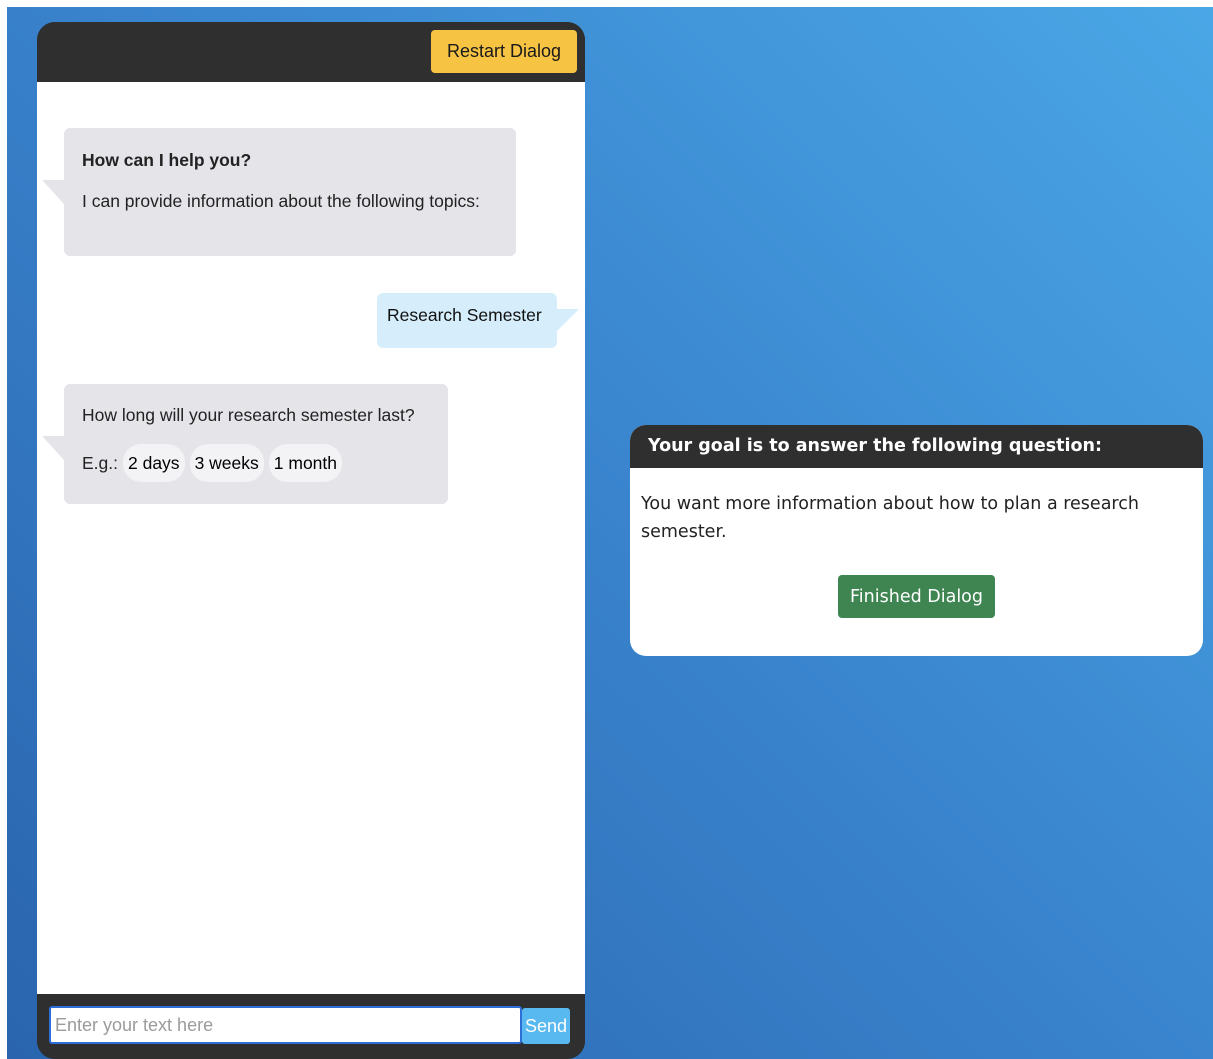 The height and width of the screenshot is (1059, 1213). I want to click on chat-input-bar: Send, so click(311, 1026).